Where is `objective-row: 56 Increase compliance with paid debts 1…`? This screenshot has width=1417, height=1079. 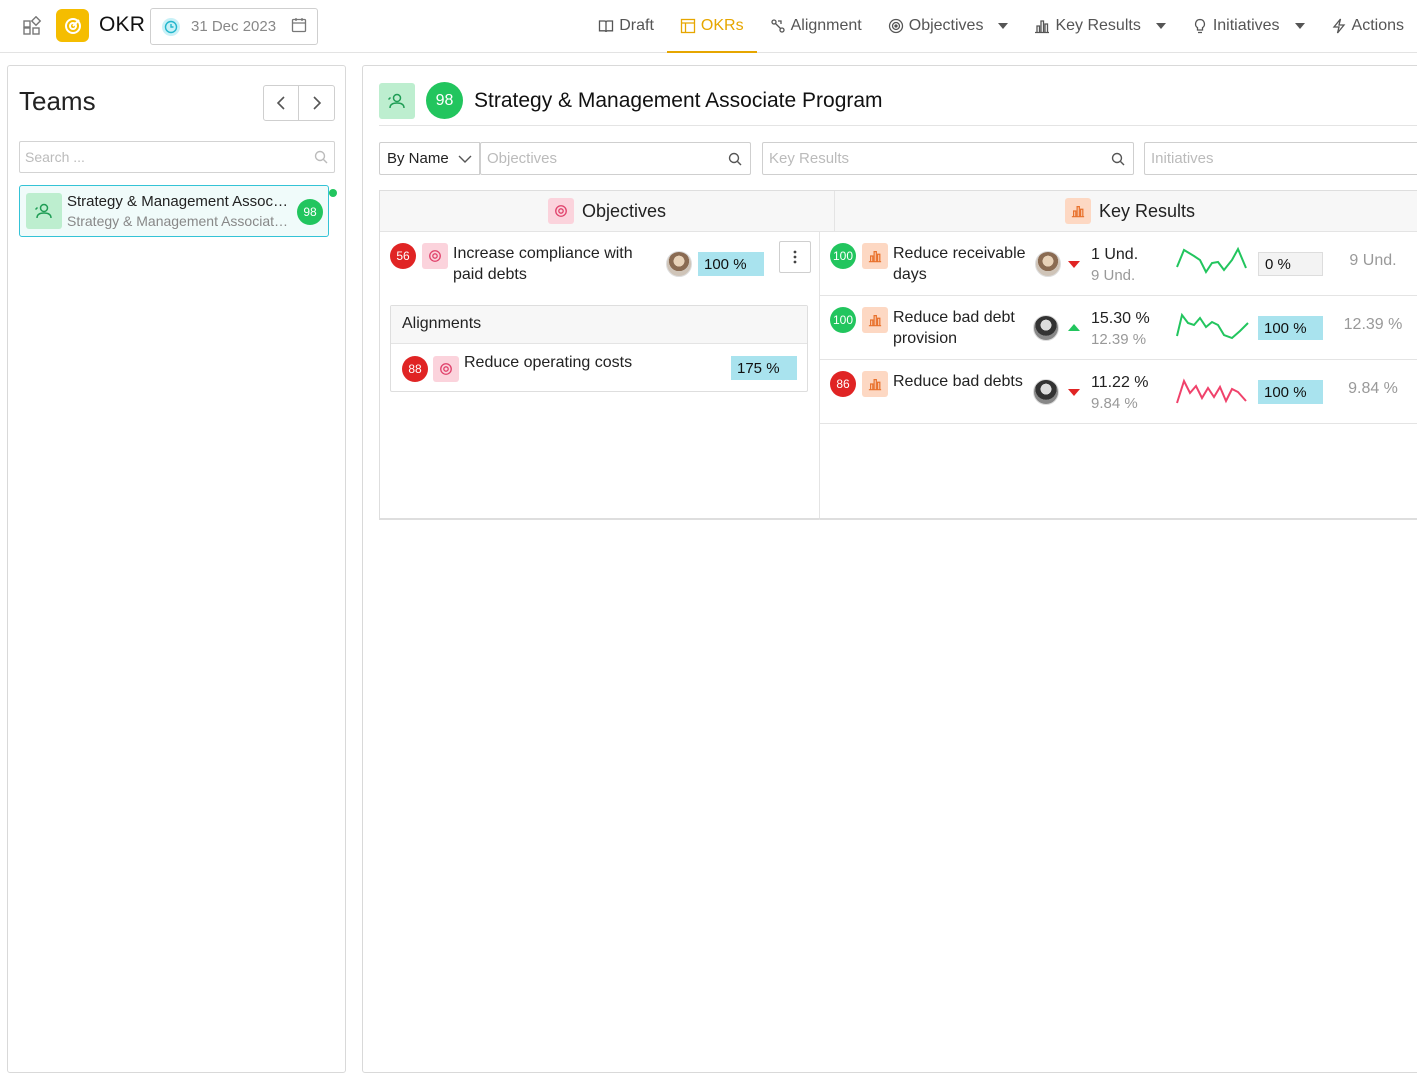
objective-row: 56 Increase compliance with paid debts 1… is located at coordinates (599, 376).